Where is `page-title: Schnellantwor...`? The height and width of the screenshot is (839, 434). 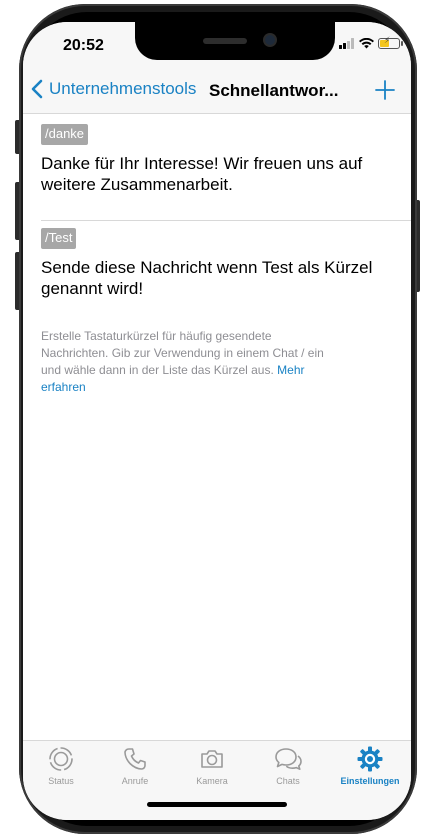 page-title: Schnellantwor... is located at coordinates (274, 90).